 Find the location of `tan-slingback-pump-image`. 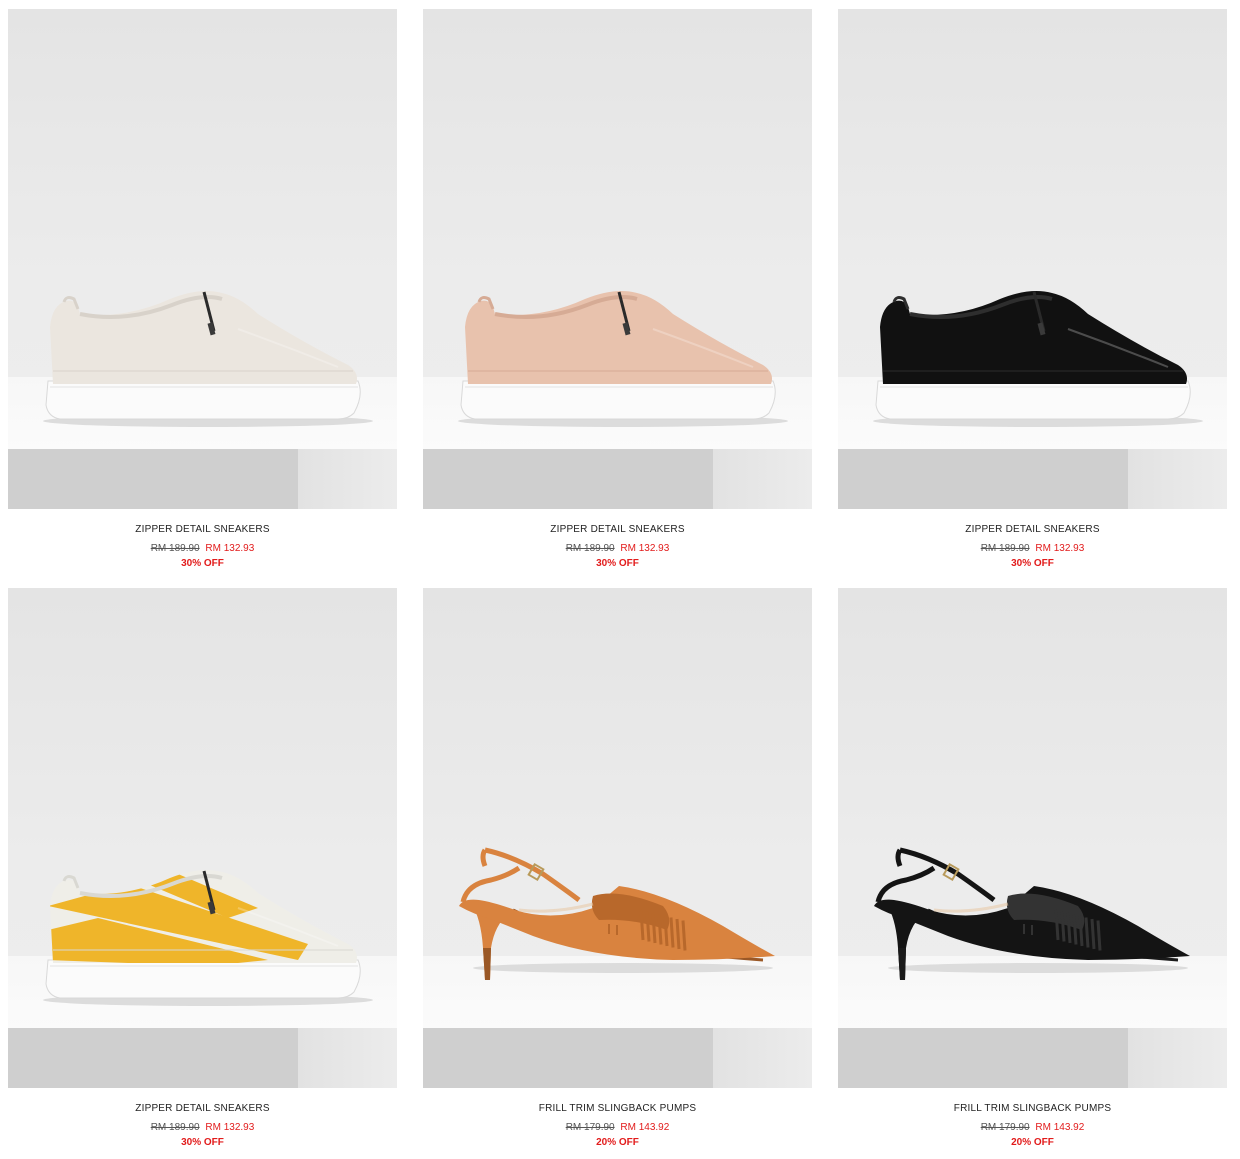

tan-slingback-pump-image is located at coordinates (617, 913).